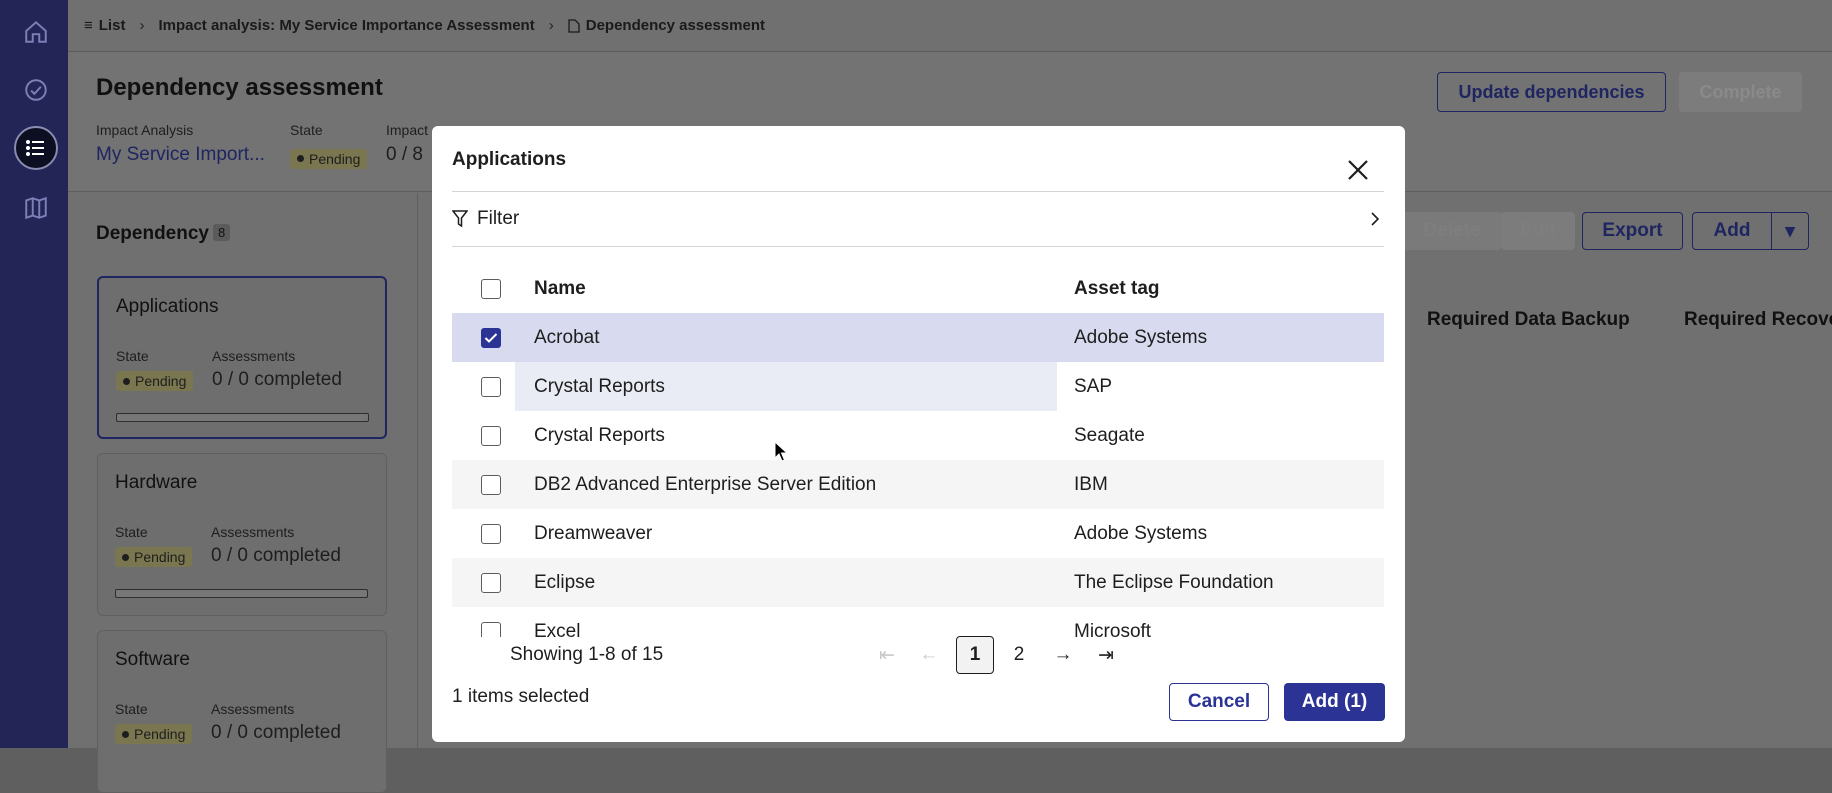  Describe the element at coordinates (593, 533) in the screenshot. I see `row-name: Dreamweaver` at that location.